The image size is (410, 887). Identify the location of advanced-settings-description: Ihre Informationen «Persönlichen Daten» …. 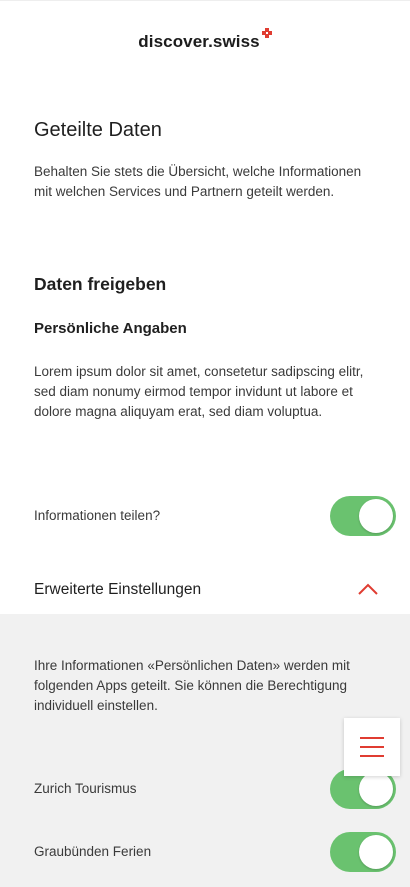
(192, 685).